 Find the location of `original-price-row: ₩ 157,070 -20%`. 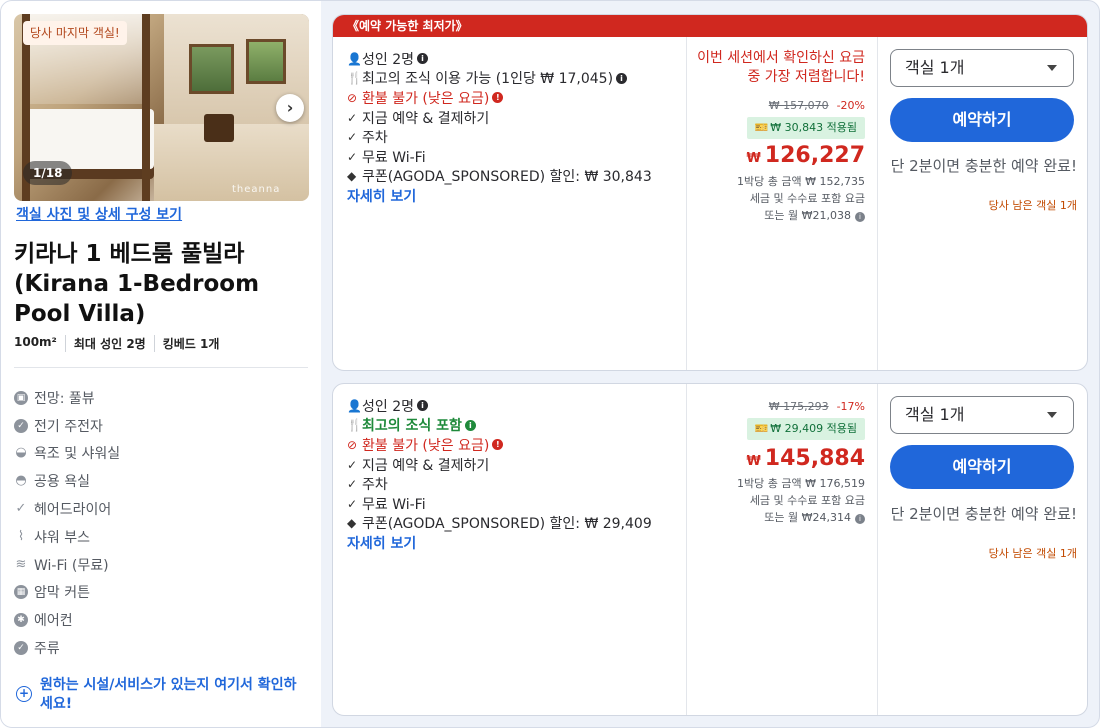

original-price-row: ₩ 157,070 -20% is located at coordinates (817, 105).